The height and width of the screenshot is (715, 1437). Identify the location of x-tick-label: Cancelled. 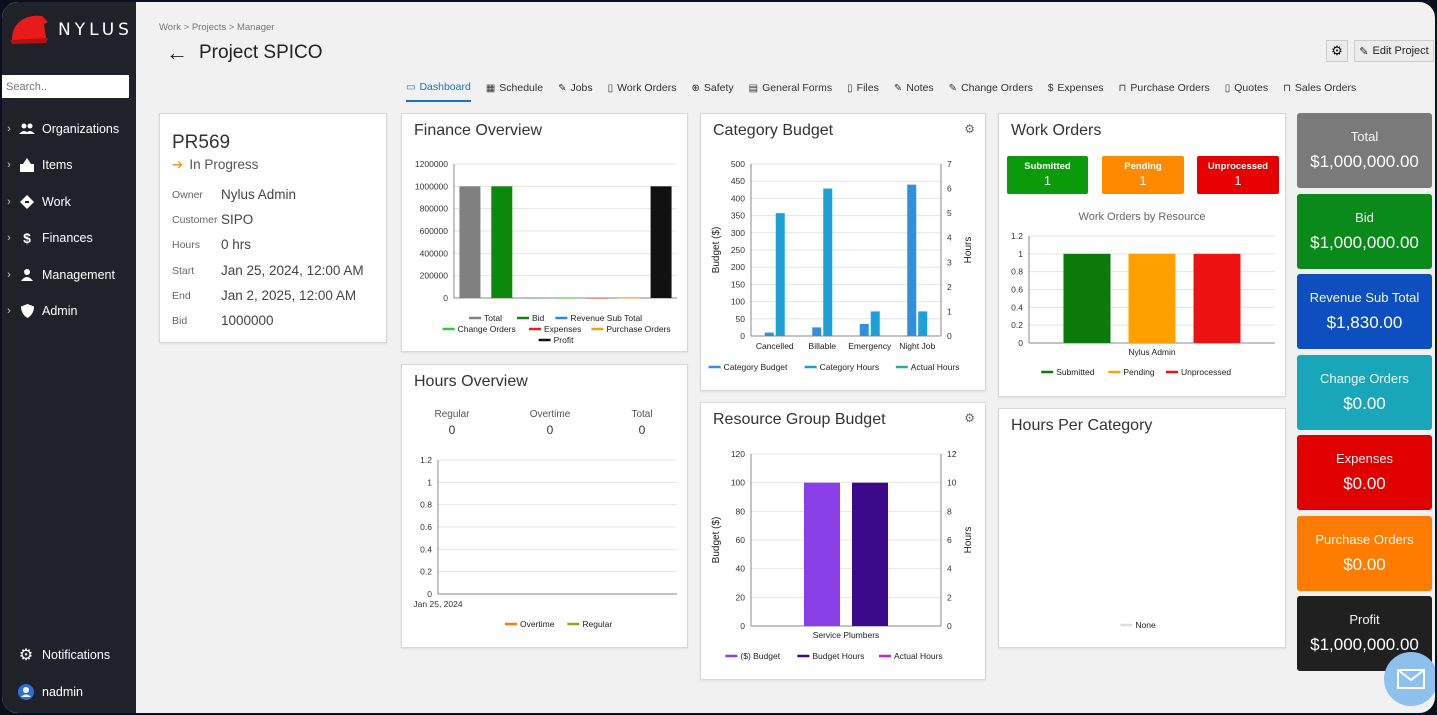
(775, 346).